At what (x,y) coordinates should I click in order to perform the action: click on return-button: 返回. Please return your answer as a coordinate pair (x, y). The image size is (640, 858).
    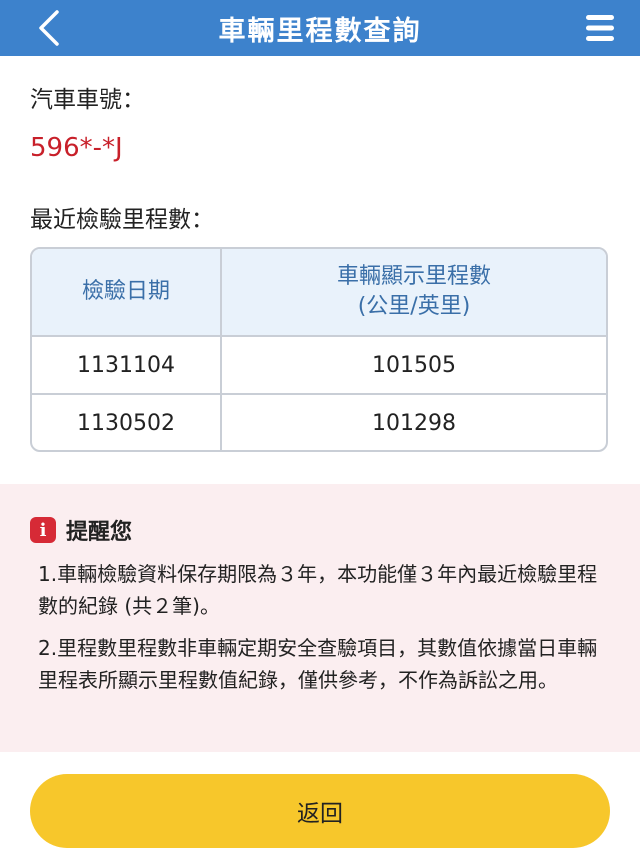
    Looking at the image, I should click on (320, 811).